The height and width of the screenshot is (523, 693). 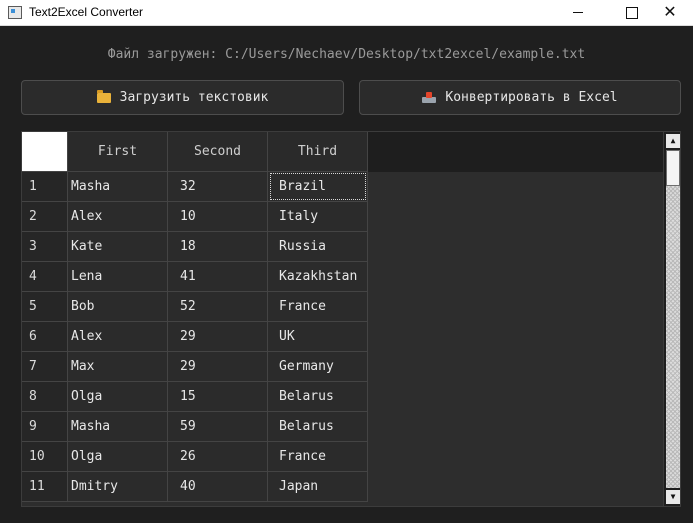 I want to click on row-header: 7, so click(x=45, y=367).